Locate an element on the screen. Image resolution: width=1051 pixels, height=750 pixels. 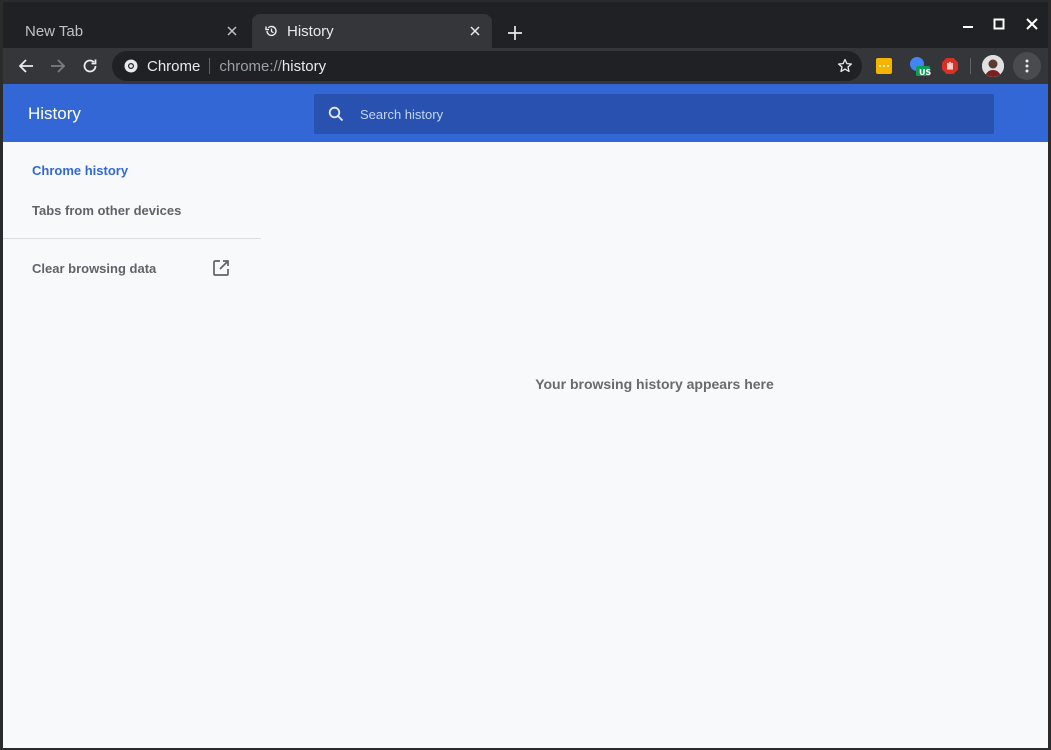
plus-icon is located at coordinates (515, 33).